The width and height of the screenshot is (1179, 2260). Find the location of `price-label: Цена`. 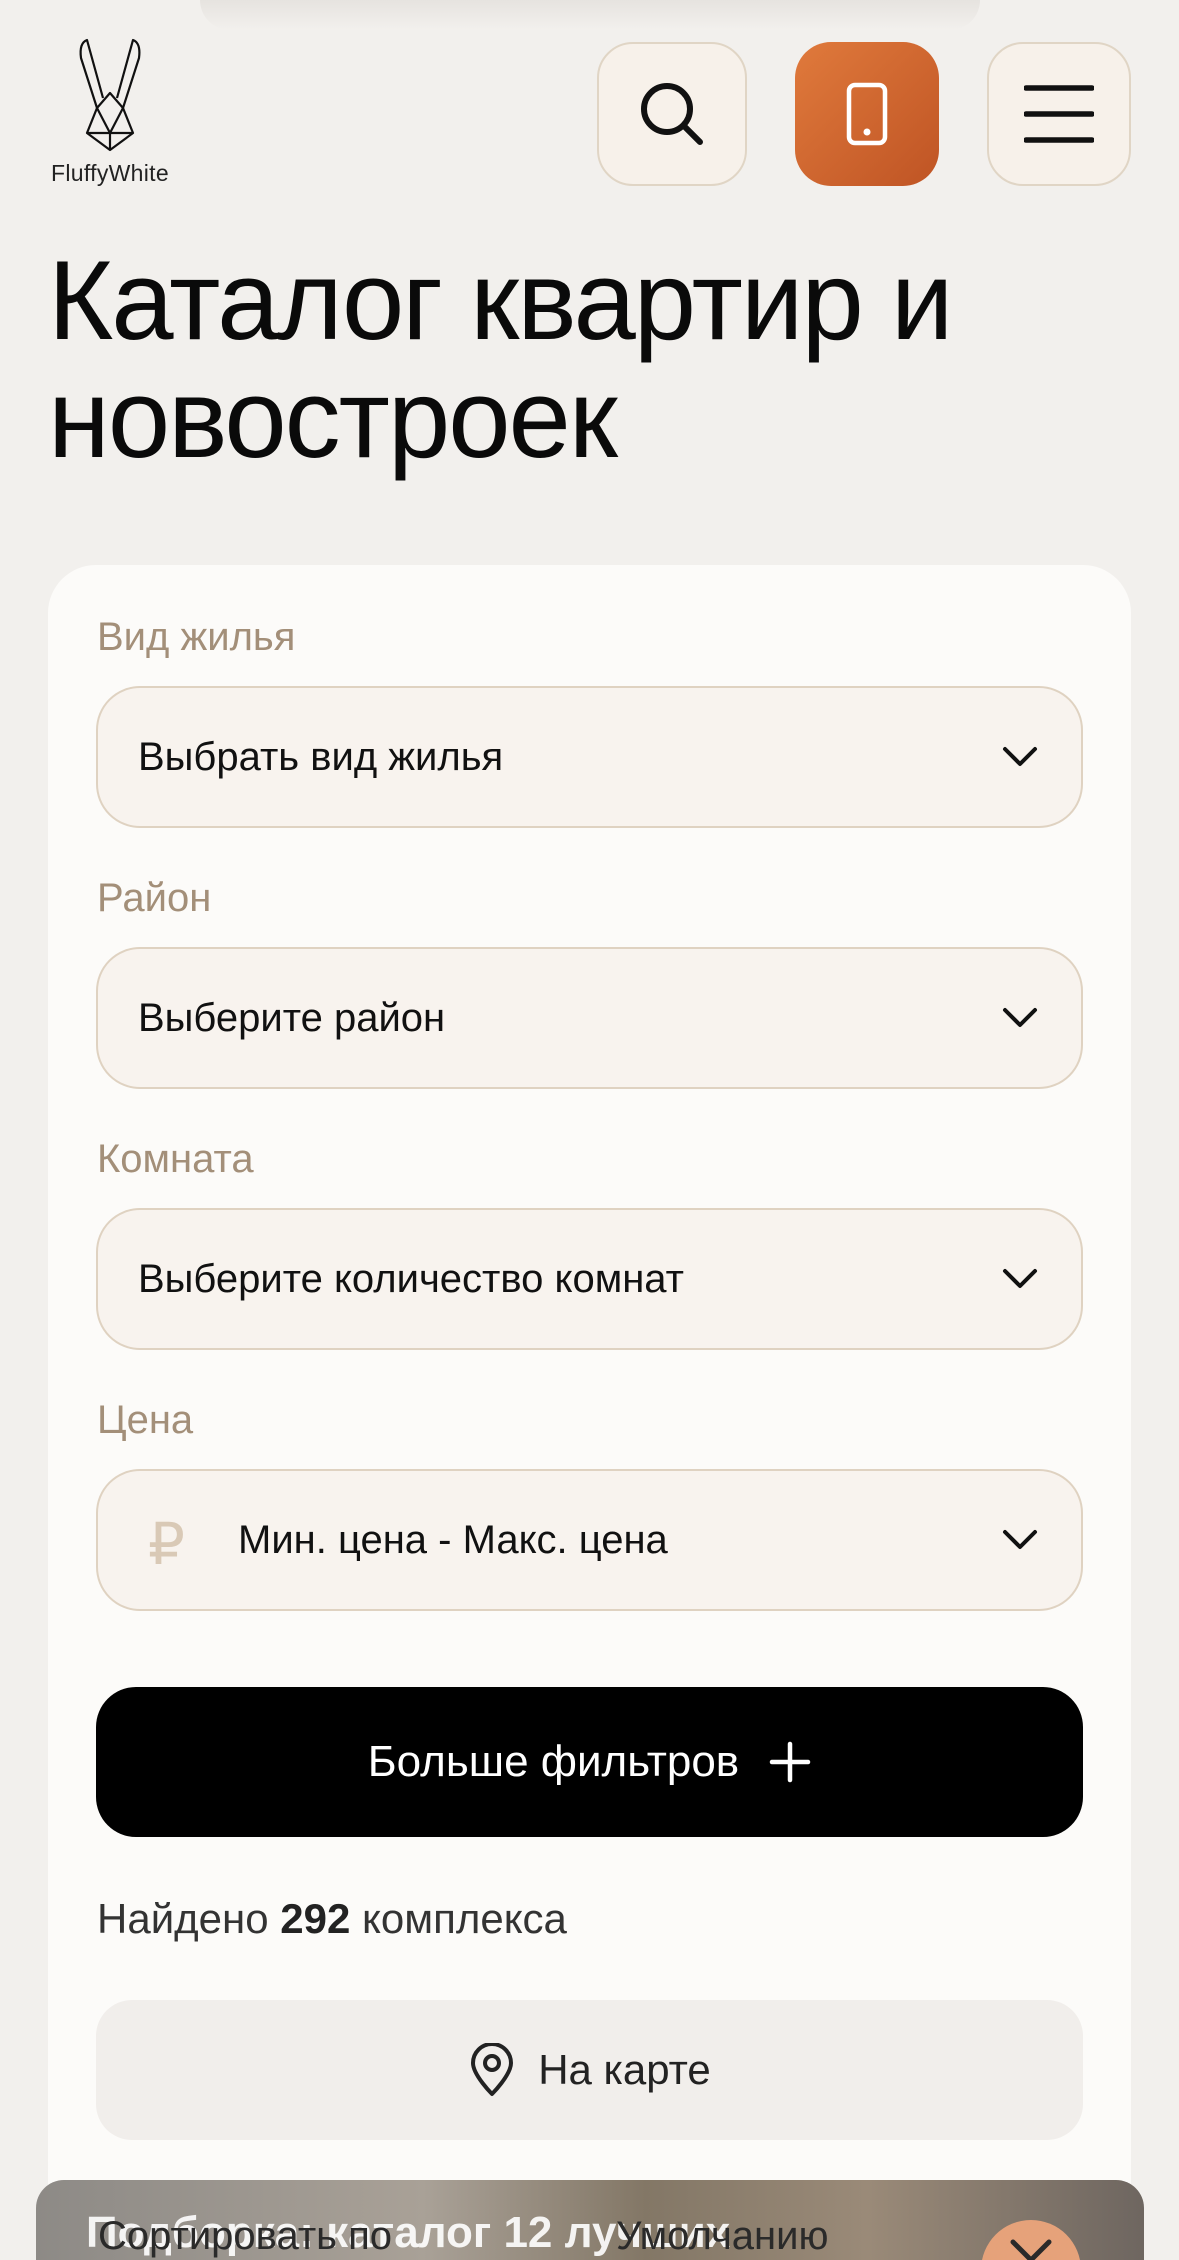

price-label: Цена is located at coordinates (145, 1420).